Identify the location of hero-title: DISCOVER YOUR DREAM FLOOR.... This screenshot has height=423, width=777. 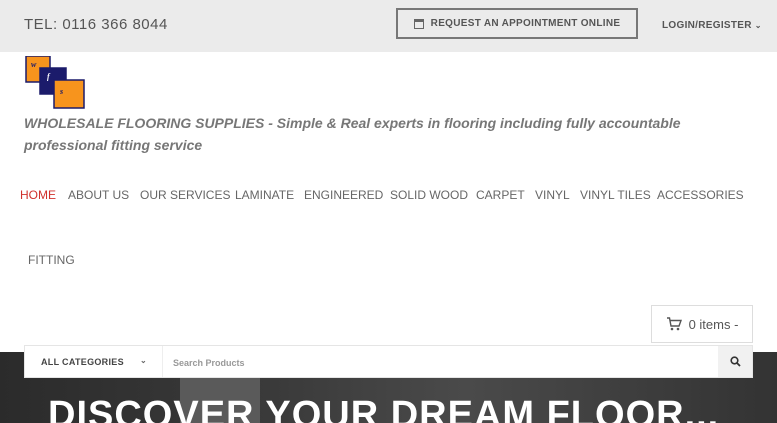
(384, 408).